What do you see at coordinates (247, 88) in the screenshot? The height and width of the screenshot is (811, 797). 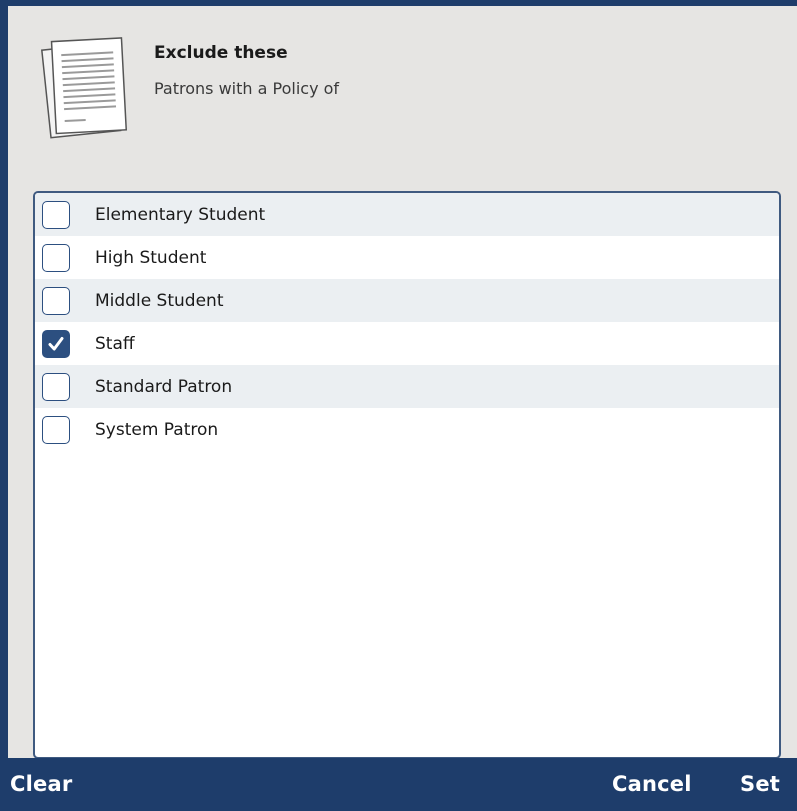 I see `dialog-subtitle: Patrons with a Policy of` at bounding box center [247, 88].